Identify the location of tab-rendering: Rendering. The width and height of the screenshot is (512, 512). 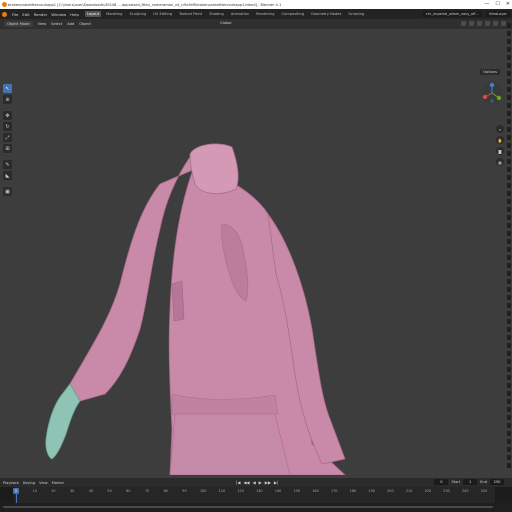
(265, 14).